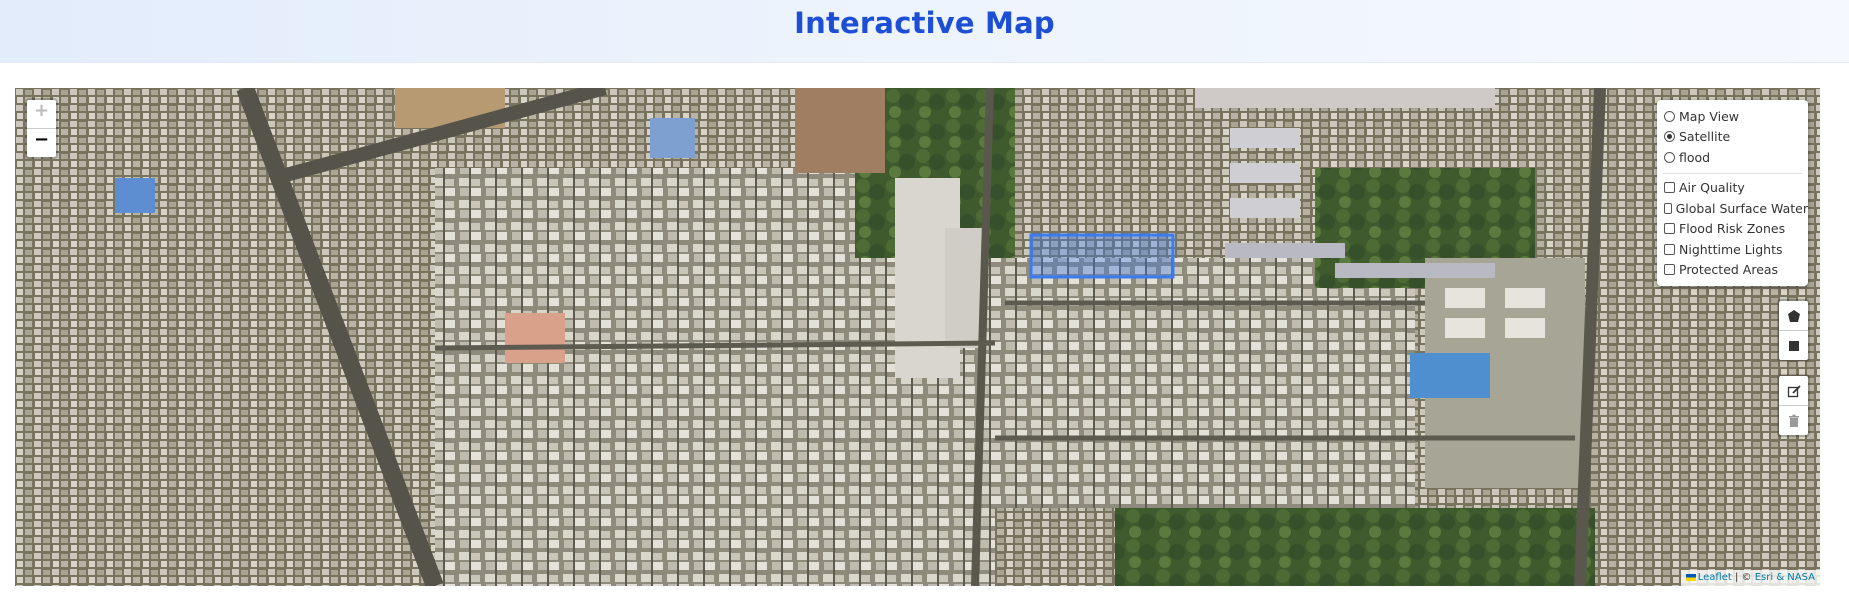 The image size is (1849, 597). I want to click on page-title: Interactive Map, so click(924, 23).